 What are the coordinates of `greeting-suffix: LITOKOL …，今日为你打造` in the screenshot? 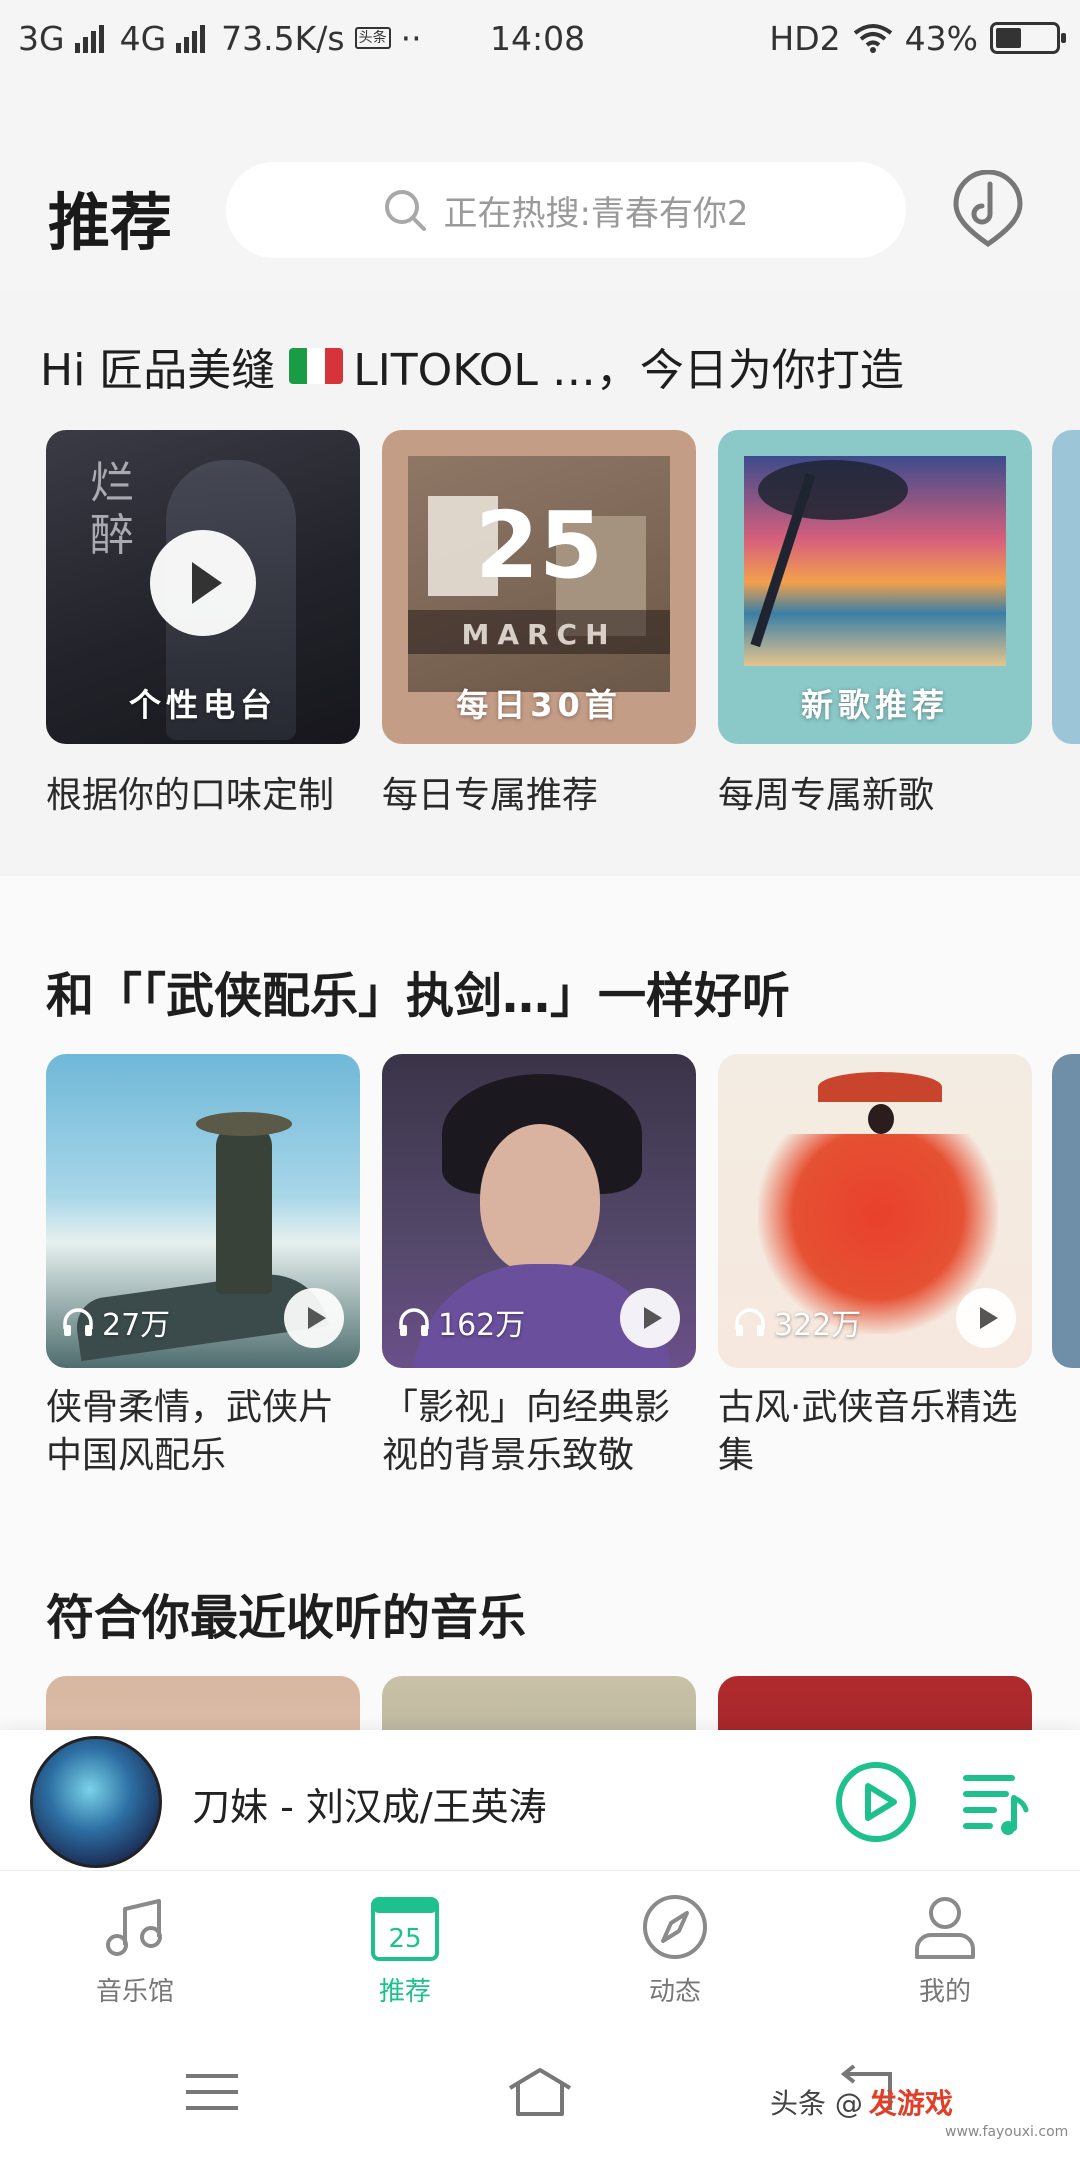 It's located at (628, 370).